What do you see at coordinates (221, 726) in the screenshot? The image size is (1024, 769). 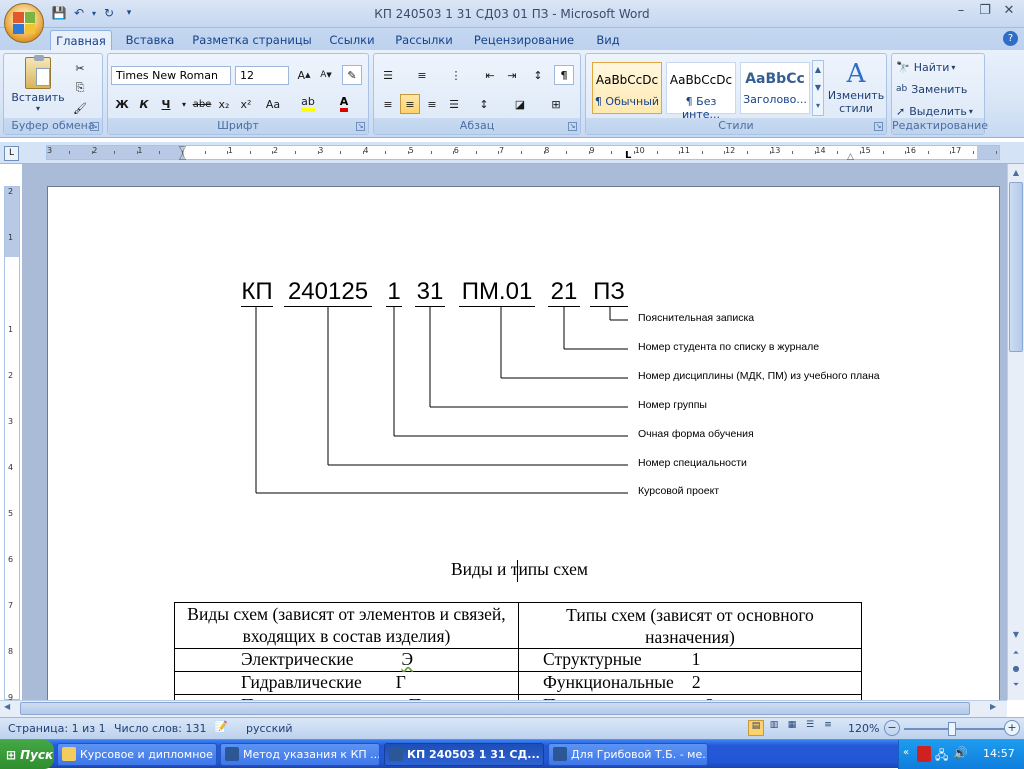 I see `spelling-check-icon: 📝` at bounding box center [221, 726].